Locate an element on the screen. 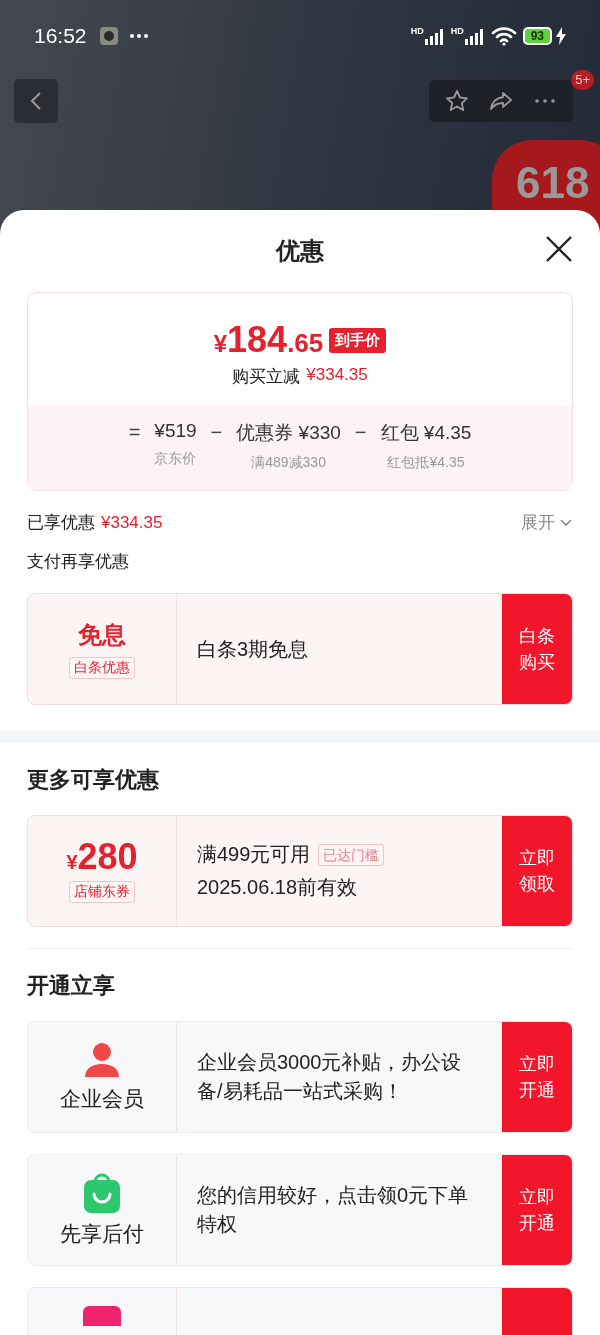 This screenshot has height=1335, width=600. service-name: 先享后付 is located at coordinates (102, 1234).